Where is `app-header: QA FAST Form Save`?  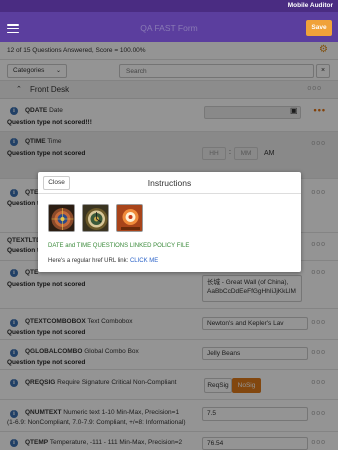
app-header: QA FAST Form Save is located at coordinates (169, 27).